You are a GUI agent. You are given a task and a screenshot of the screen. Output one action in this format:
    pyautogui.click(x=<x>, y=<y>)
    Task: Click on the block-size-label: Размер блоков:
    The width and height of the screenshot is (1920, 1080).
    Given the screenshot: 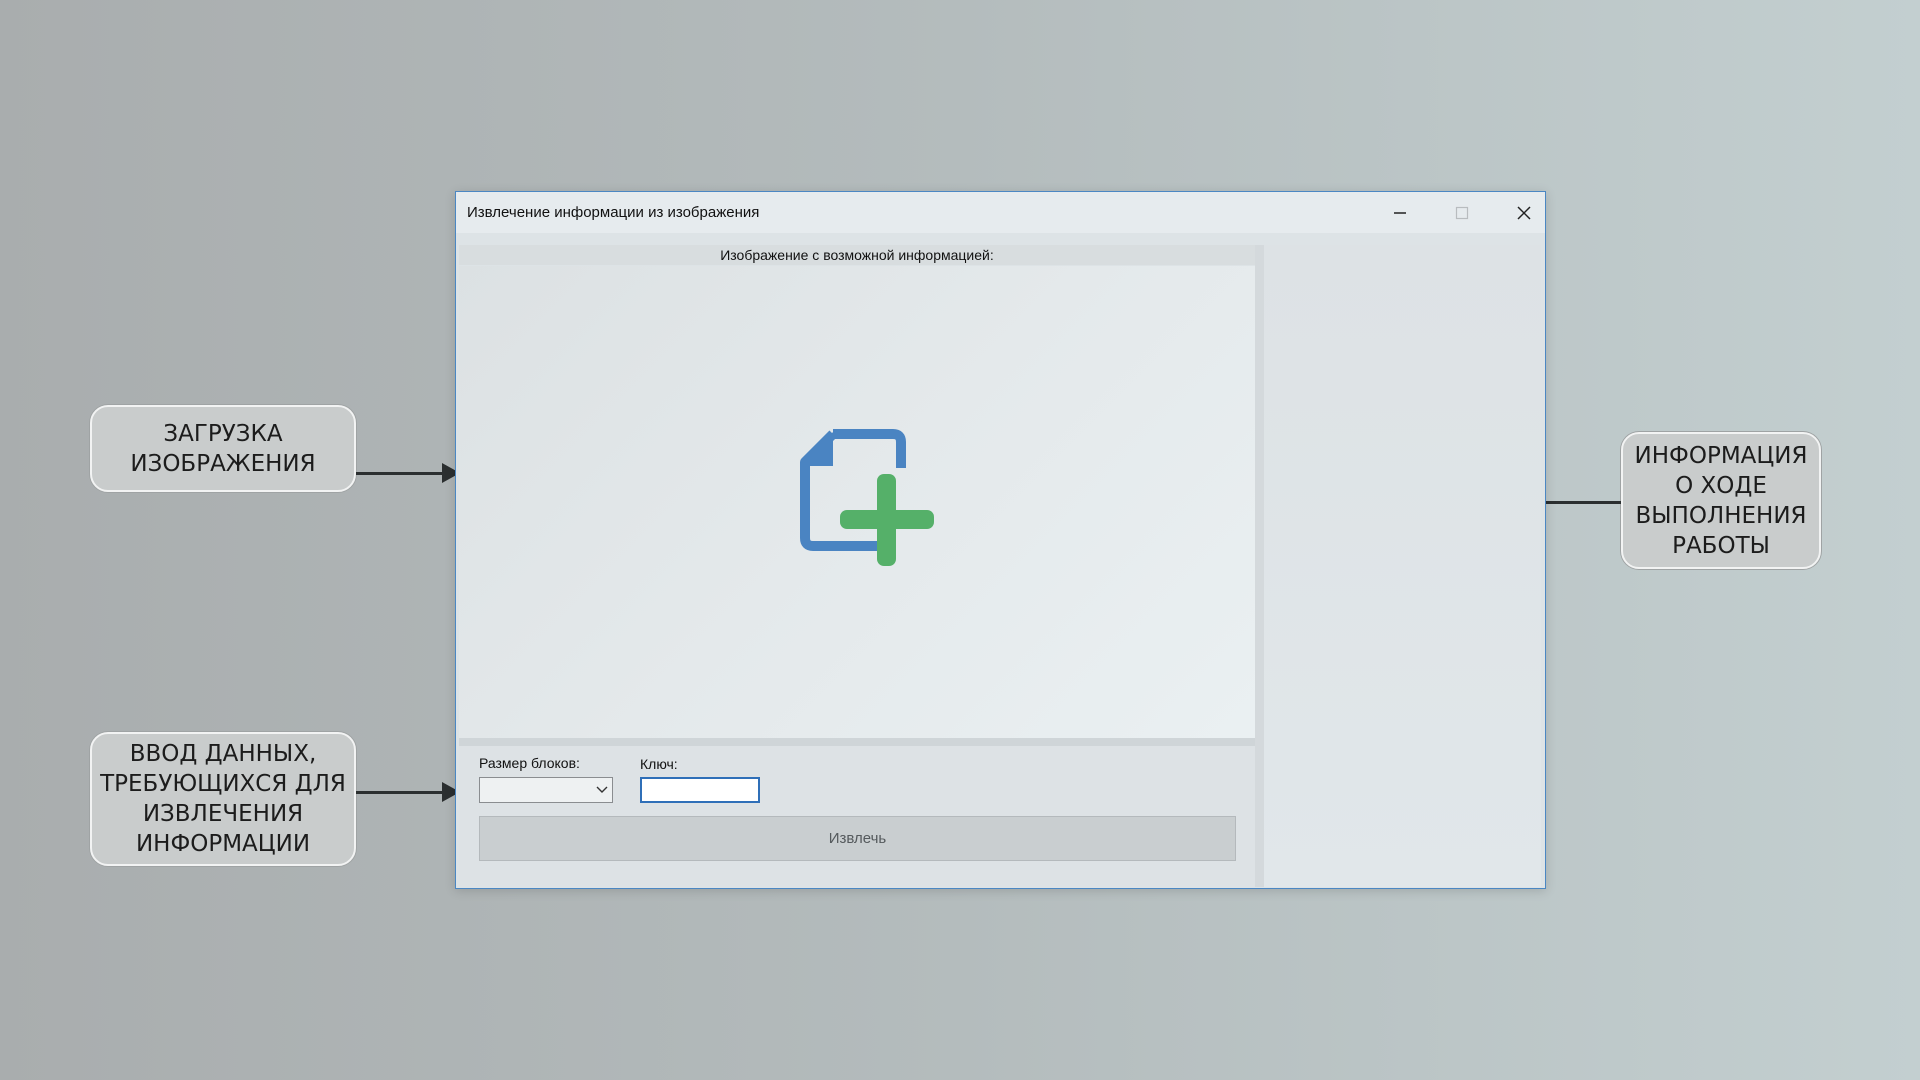 What is the action you would take?
    pyautogui.click(x=529, y=763)
    